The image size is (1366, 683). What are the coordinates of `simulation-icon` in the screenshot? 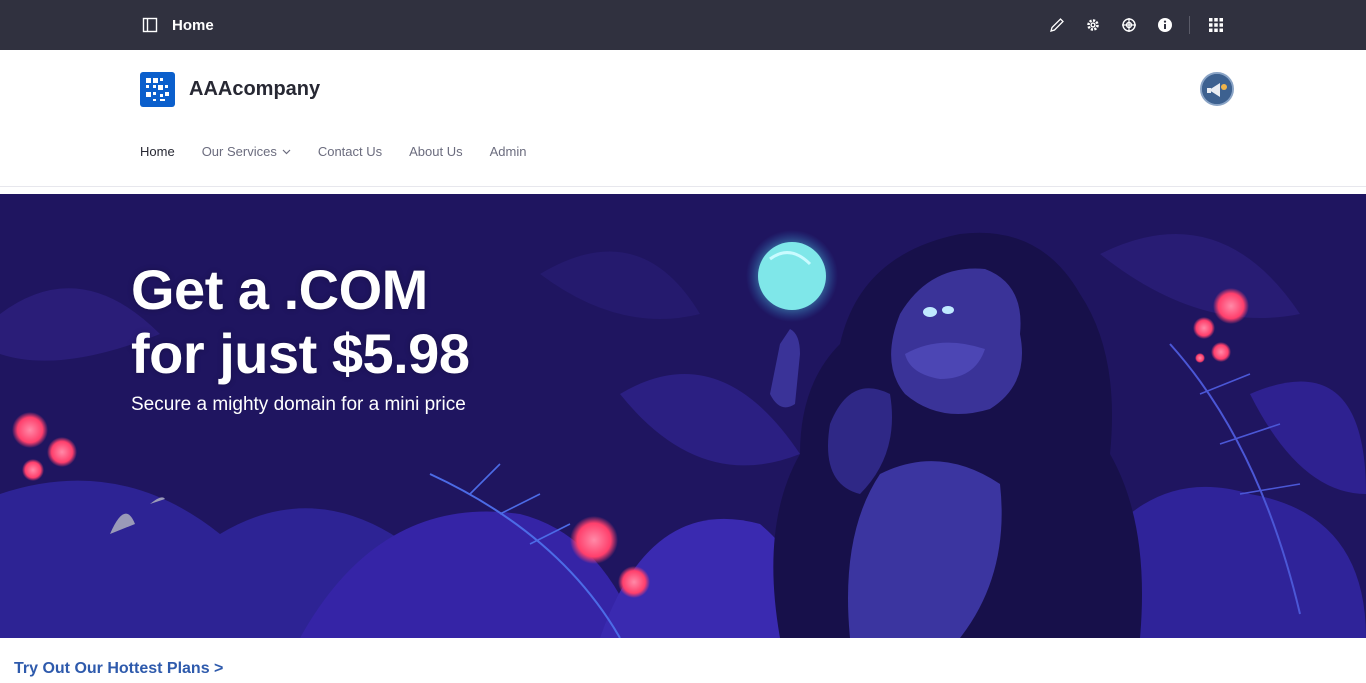 It's located at (1129, 25).